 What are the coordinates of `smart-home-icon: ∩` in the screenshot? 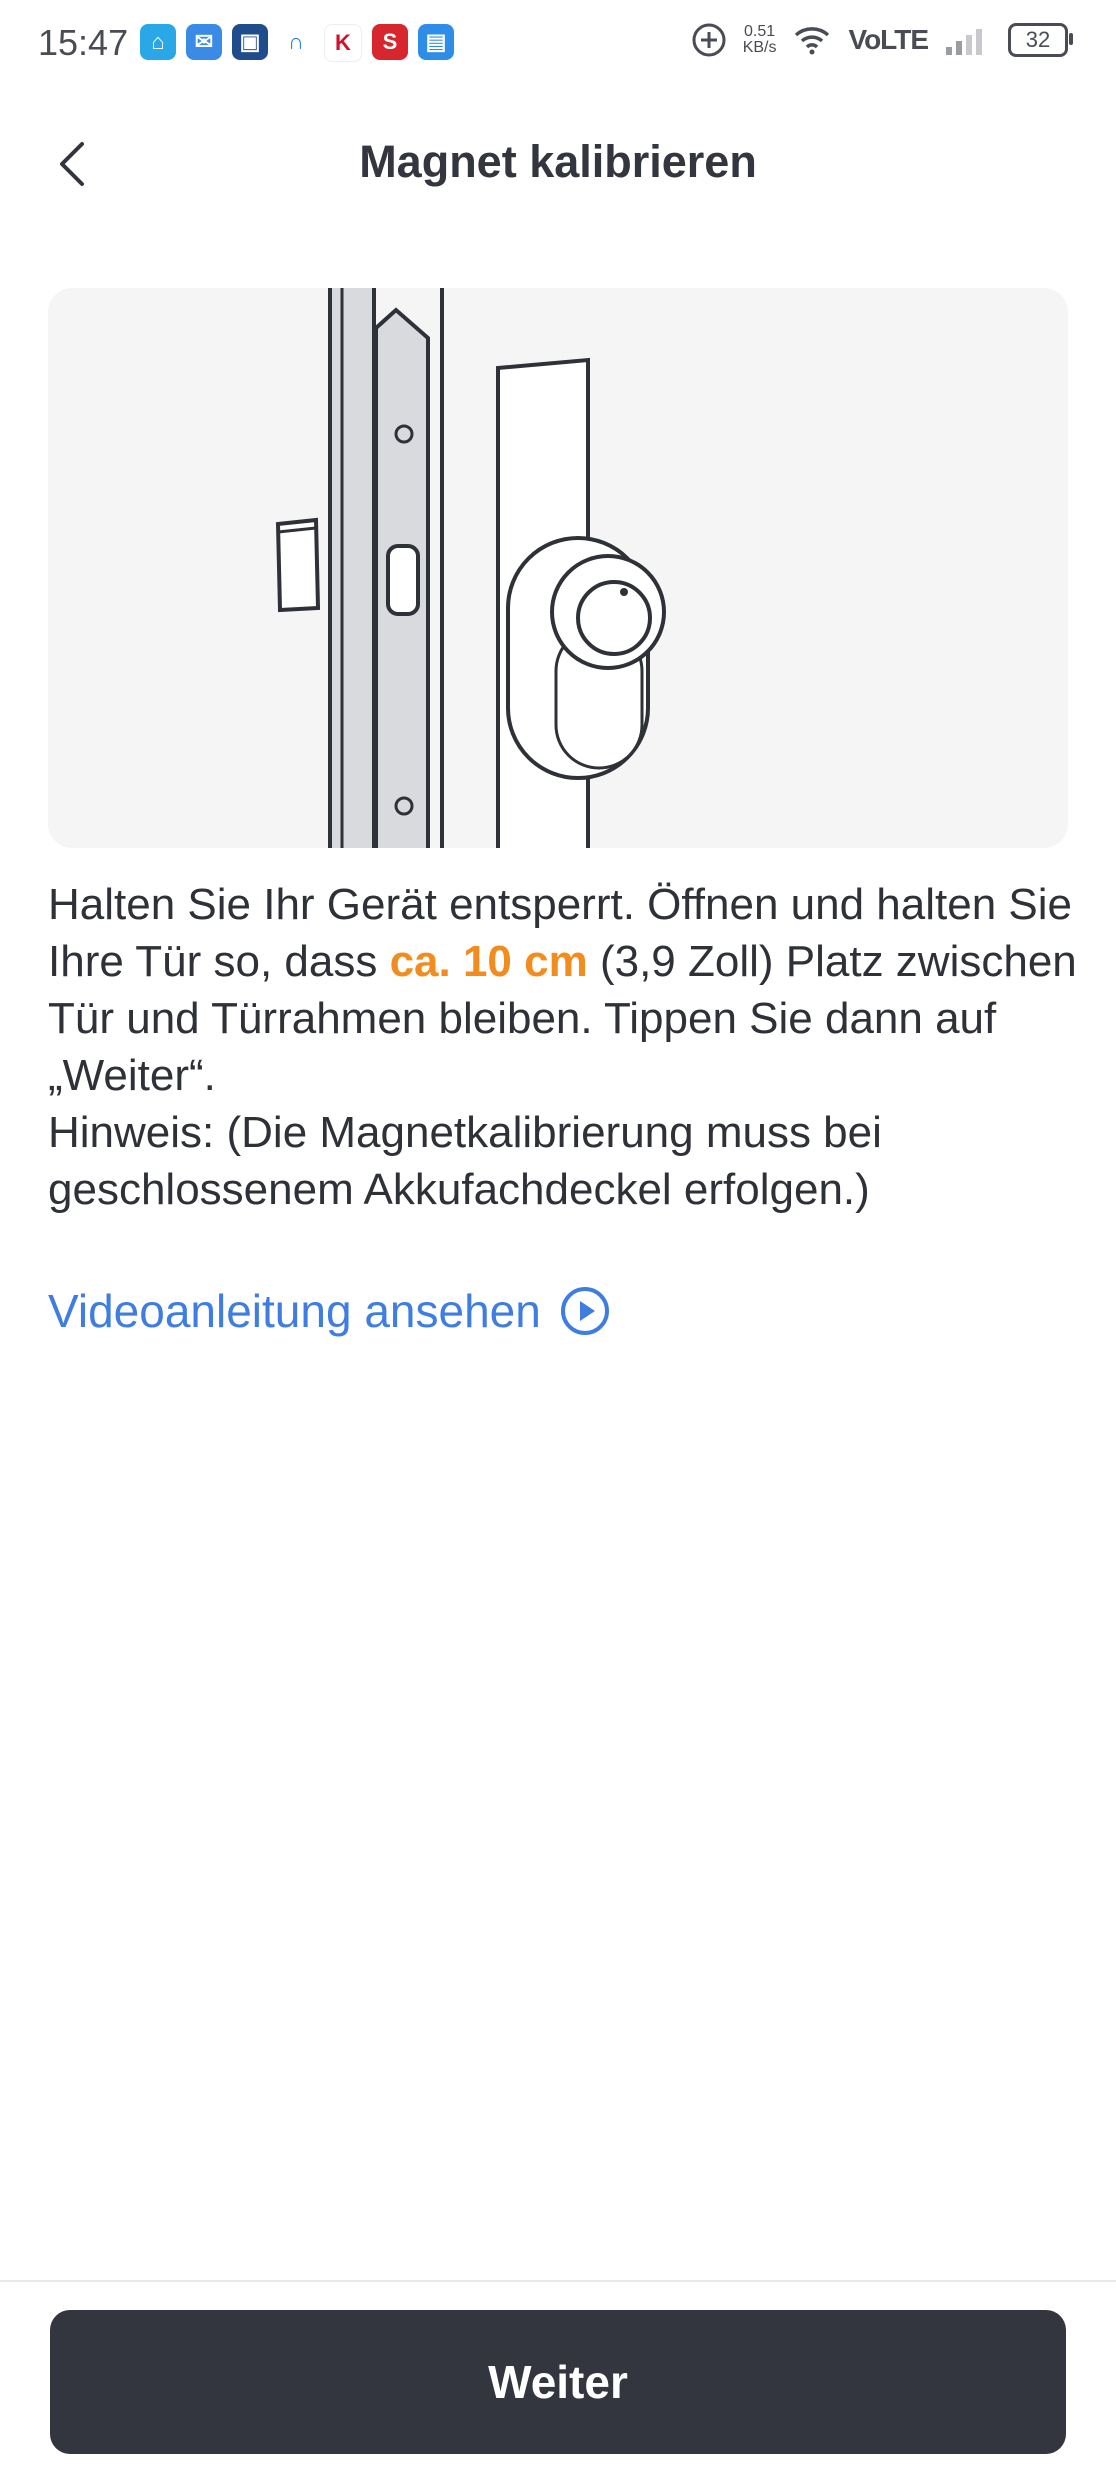 It's located at (296, 41).